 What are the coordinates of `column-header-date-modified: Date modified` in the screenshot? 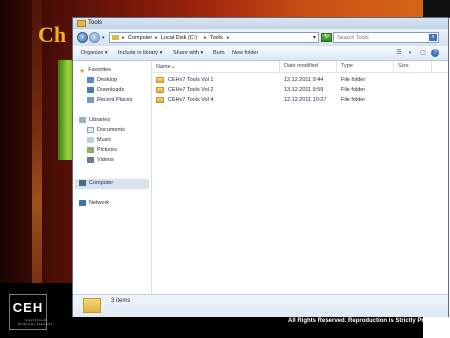 It's located at (308, 66).